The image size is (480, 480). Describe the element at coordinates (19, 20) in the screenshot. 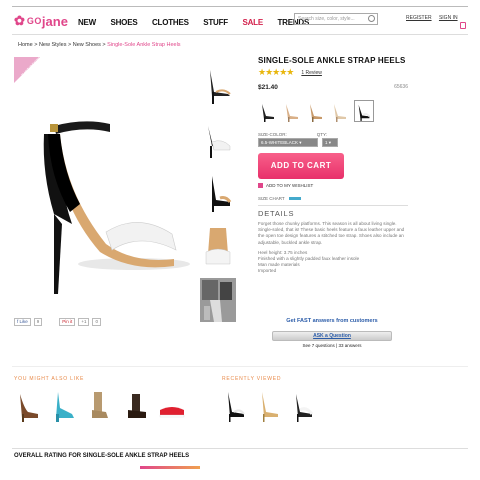

I see `flower-icon: ✿` at that location.